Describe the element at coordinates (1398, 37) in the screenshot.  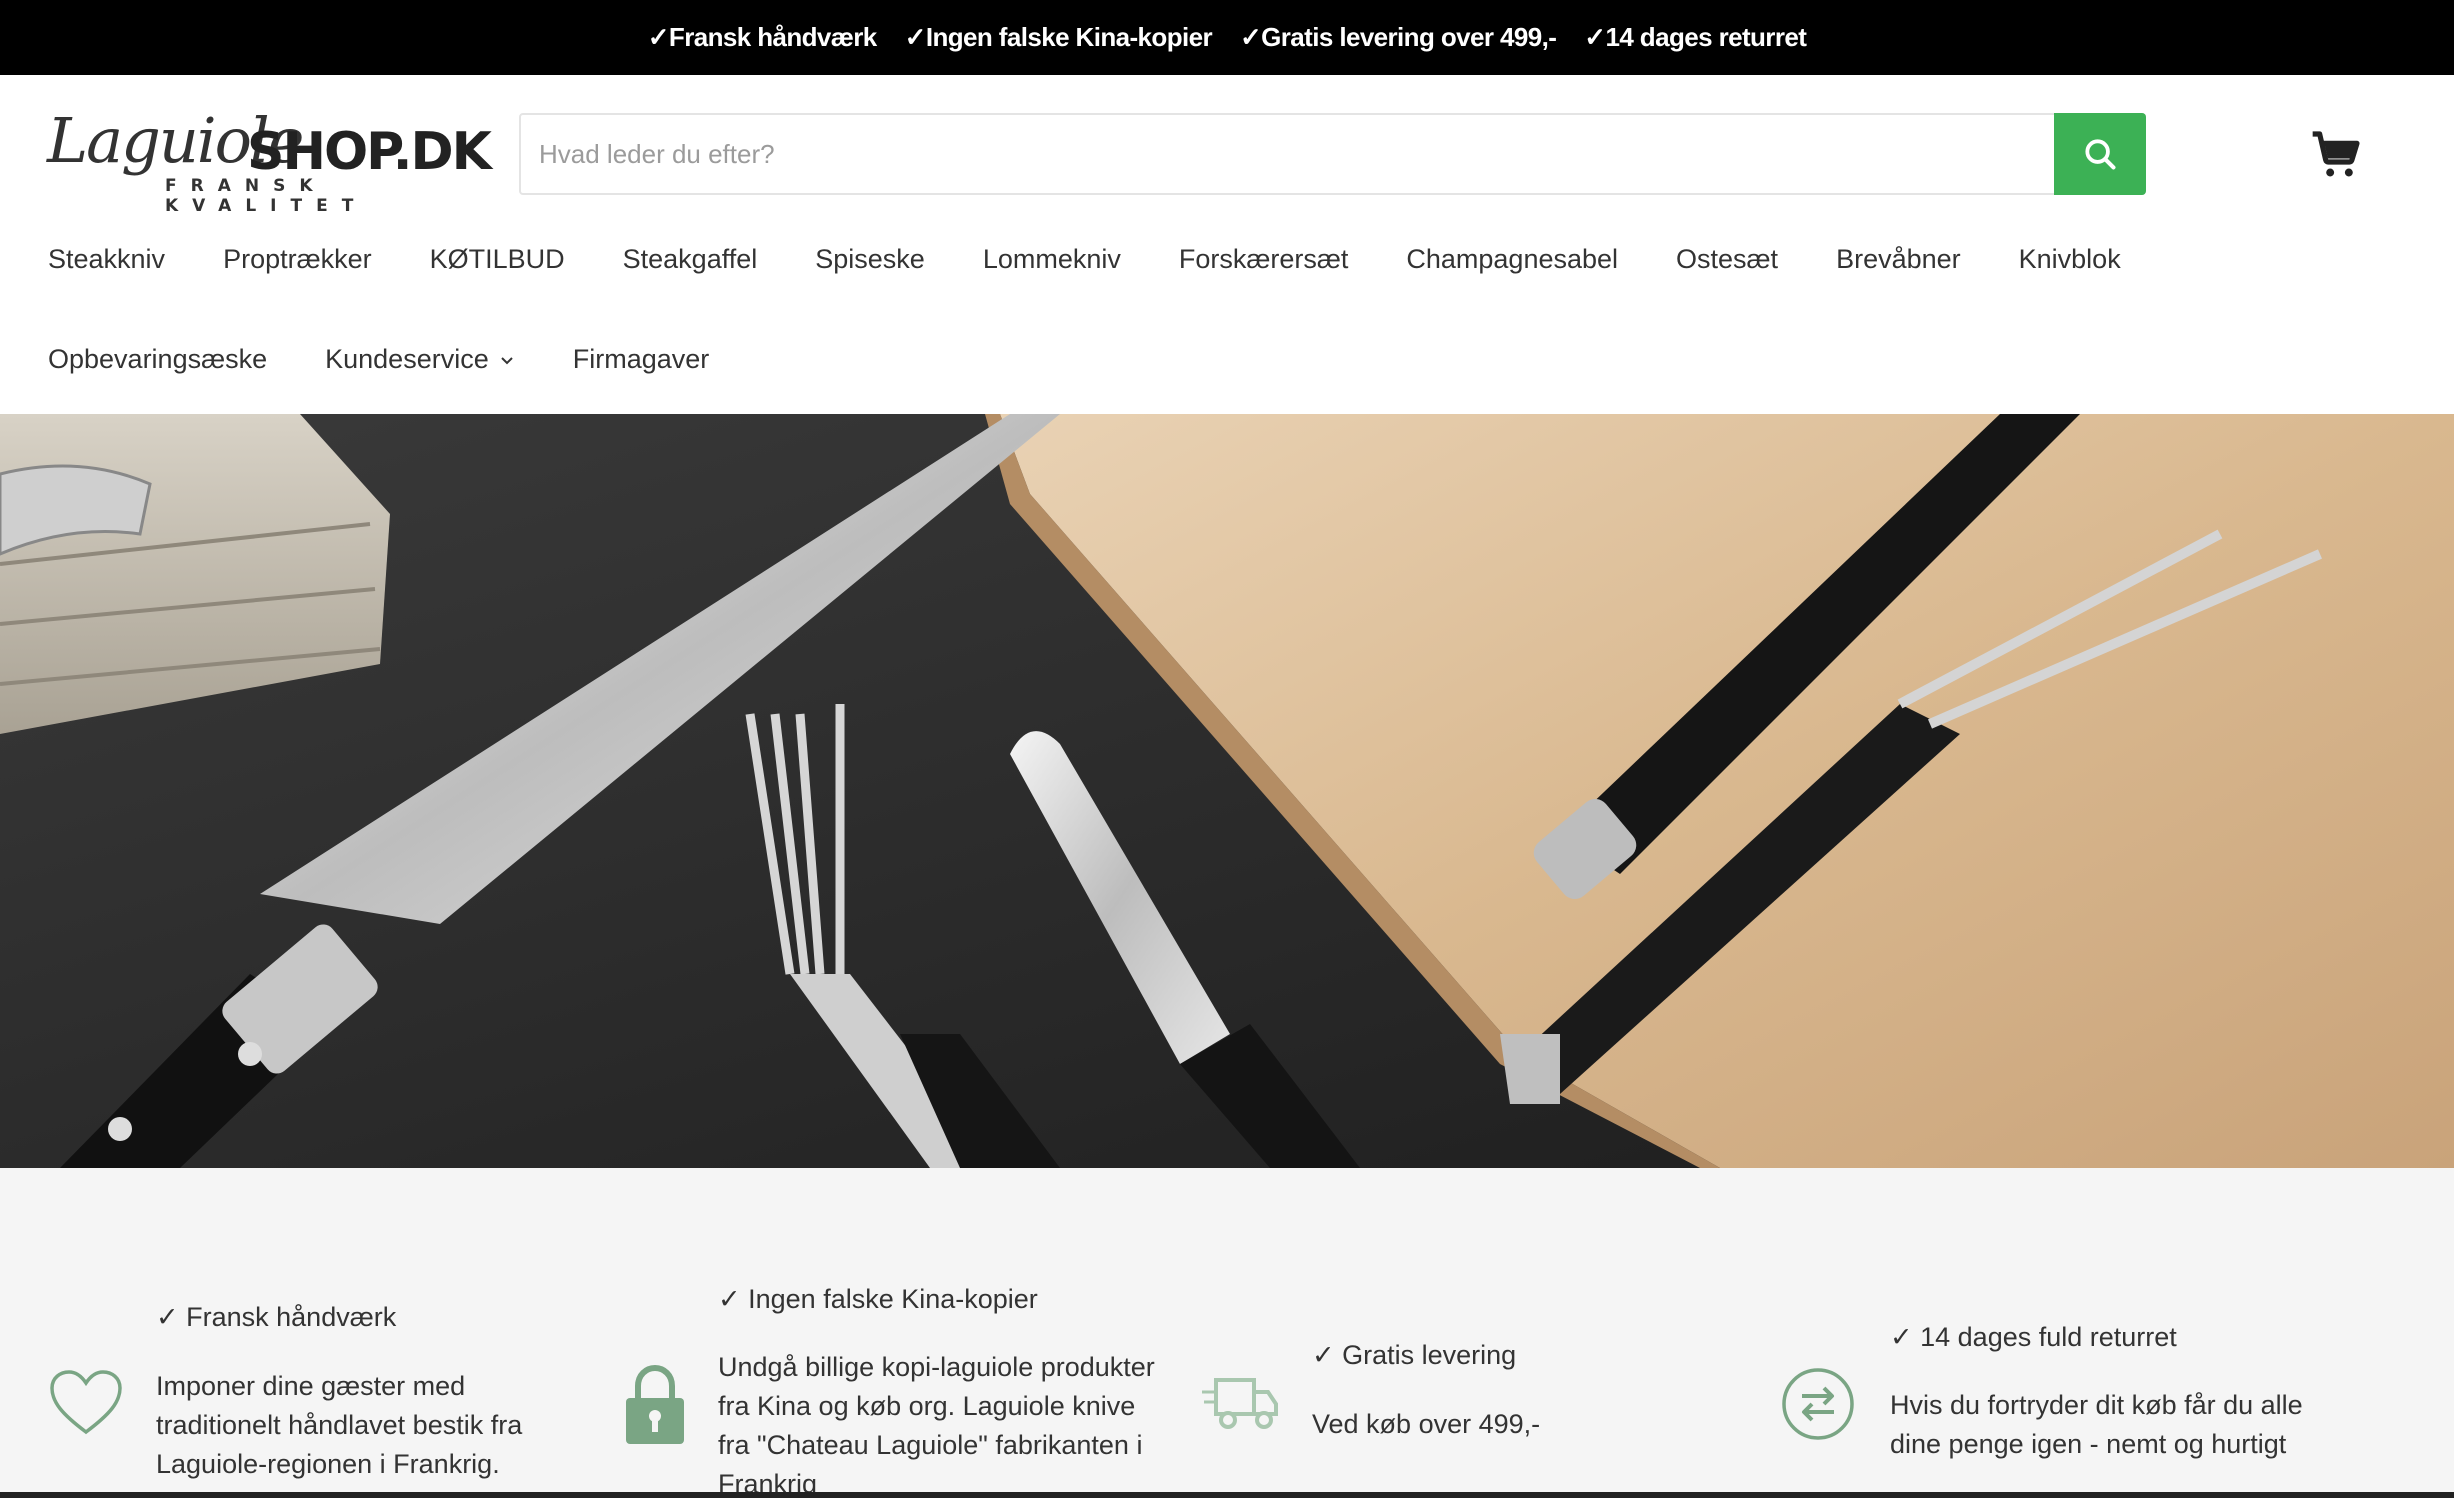
I see `announcement-item: ✓Gratis levering over 499,-` at that location.